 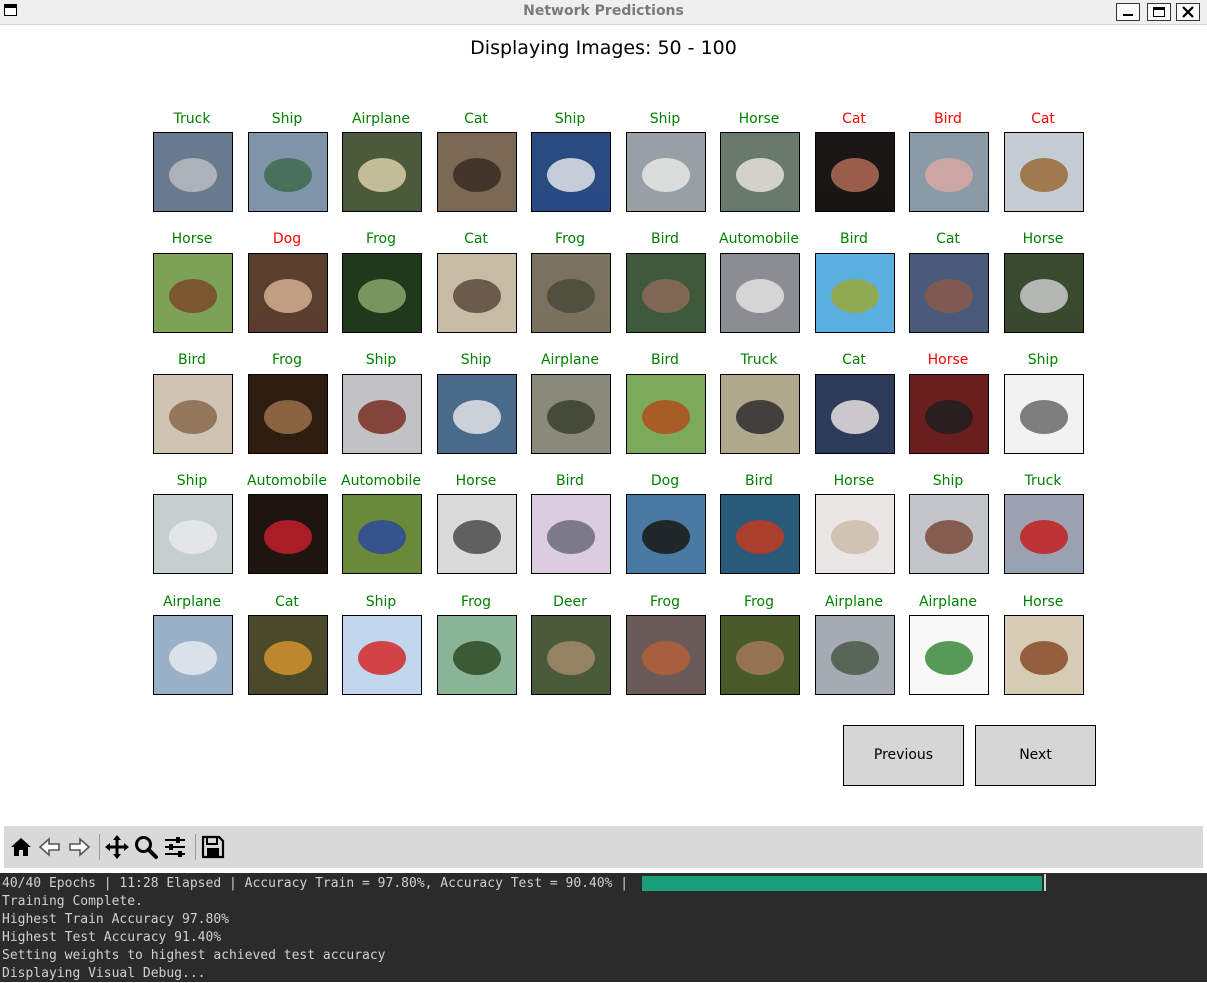 What do you see at coordinates (903, 755) in the screenshot?
I see `previous-button: Previous` at bounding box center [903, 755].